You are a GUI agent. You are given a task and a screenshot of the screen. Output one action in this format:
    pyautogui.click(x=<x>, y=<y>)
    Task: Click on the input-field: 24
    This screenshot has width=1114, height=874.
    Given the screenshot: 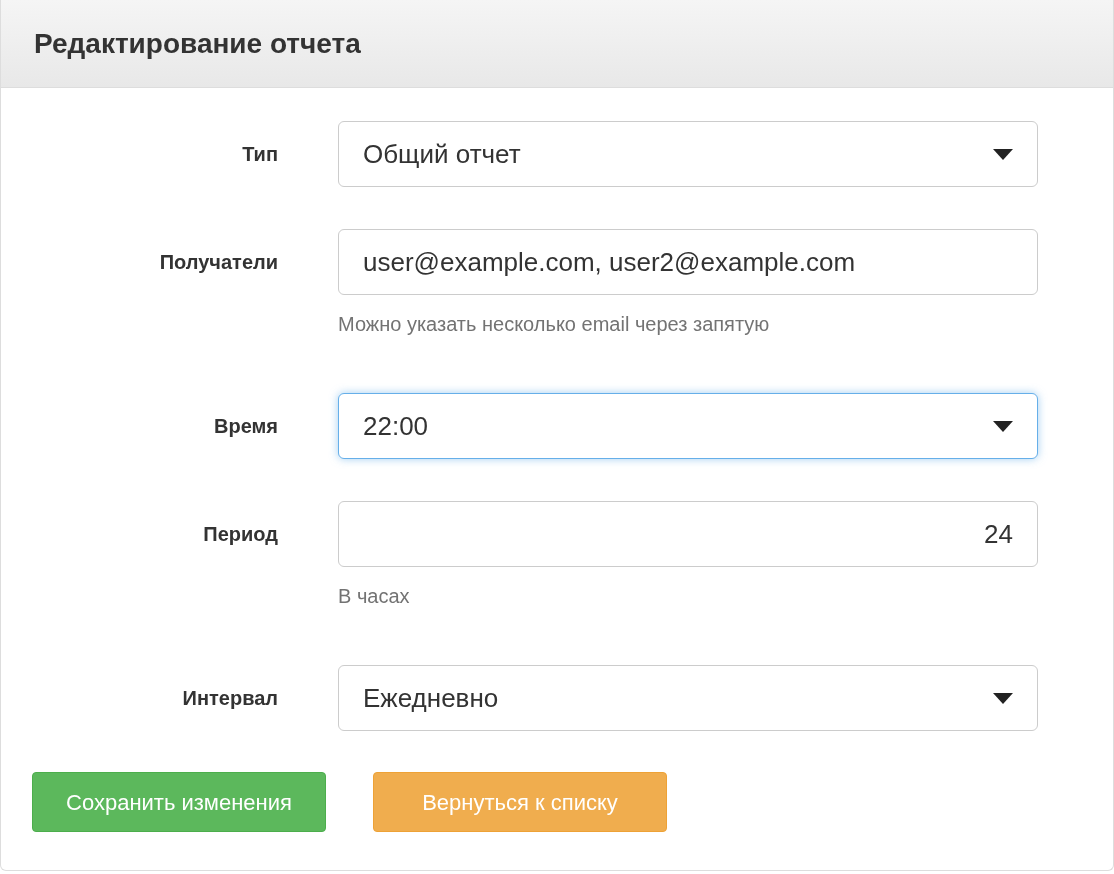 What is the action you would take?
    pyautogui.click(x=688, y=534)
    